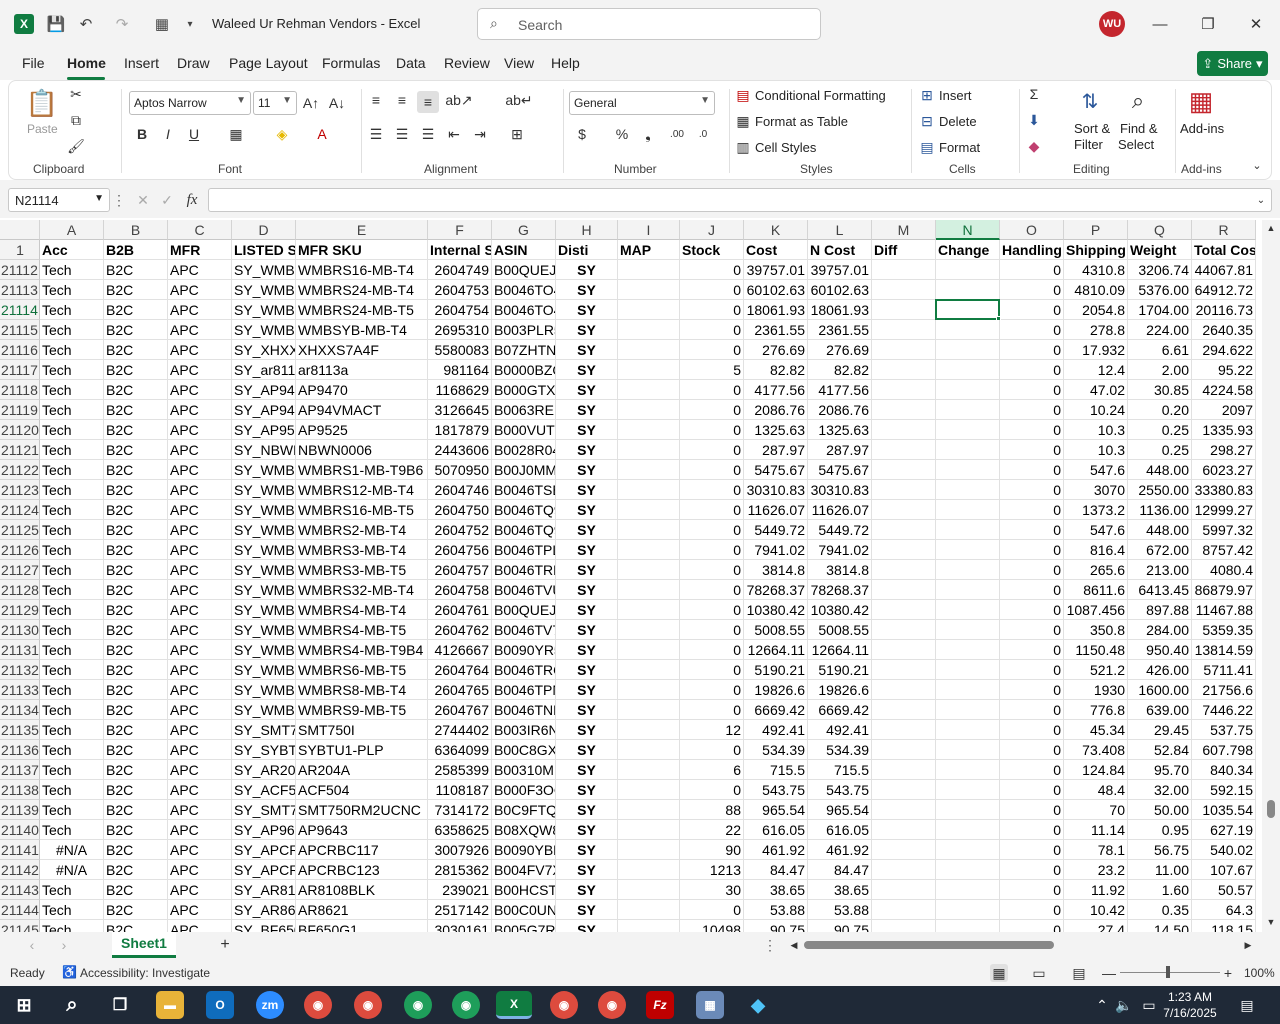  I want to click on table-cell: SY_NBWN0006, so click(264, 450).